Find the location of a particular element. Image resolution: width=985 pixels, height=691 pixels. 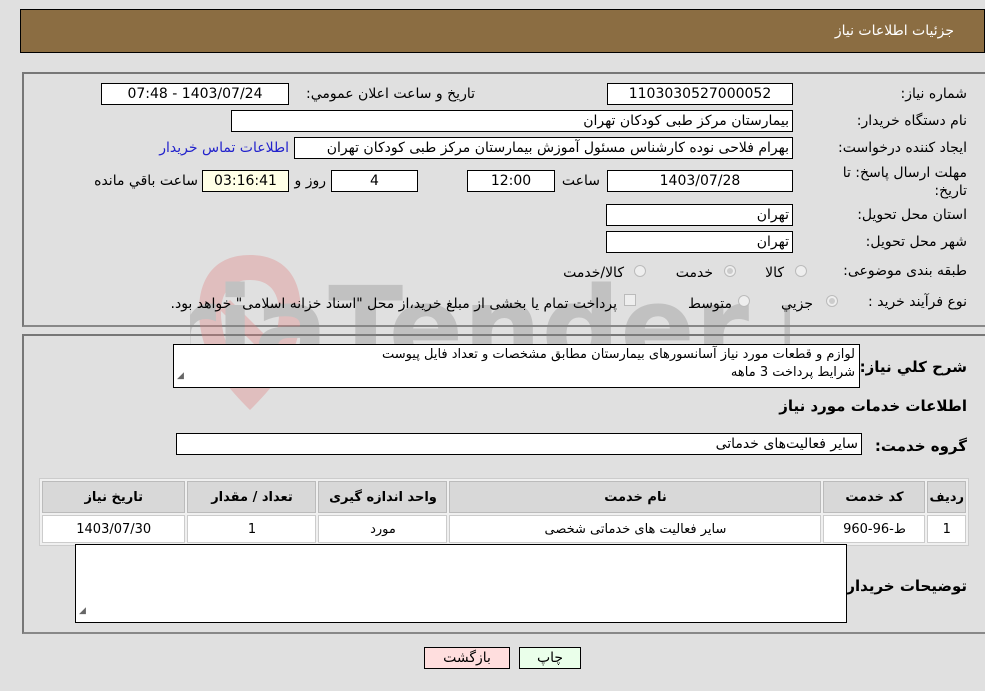

services-section-title: اطلاعات خدمات مورد نیاز is located at coordinates (873, 406).